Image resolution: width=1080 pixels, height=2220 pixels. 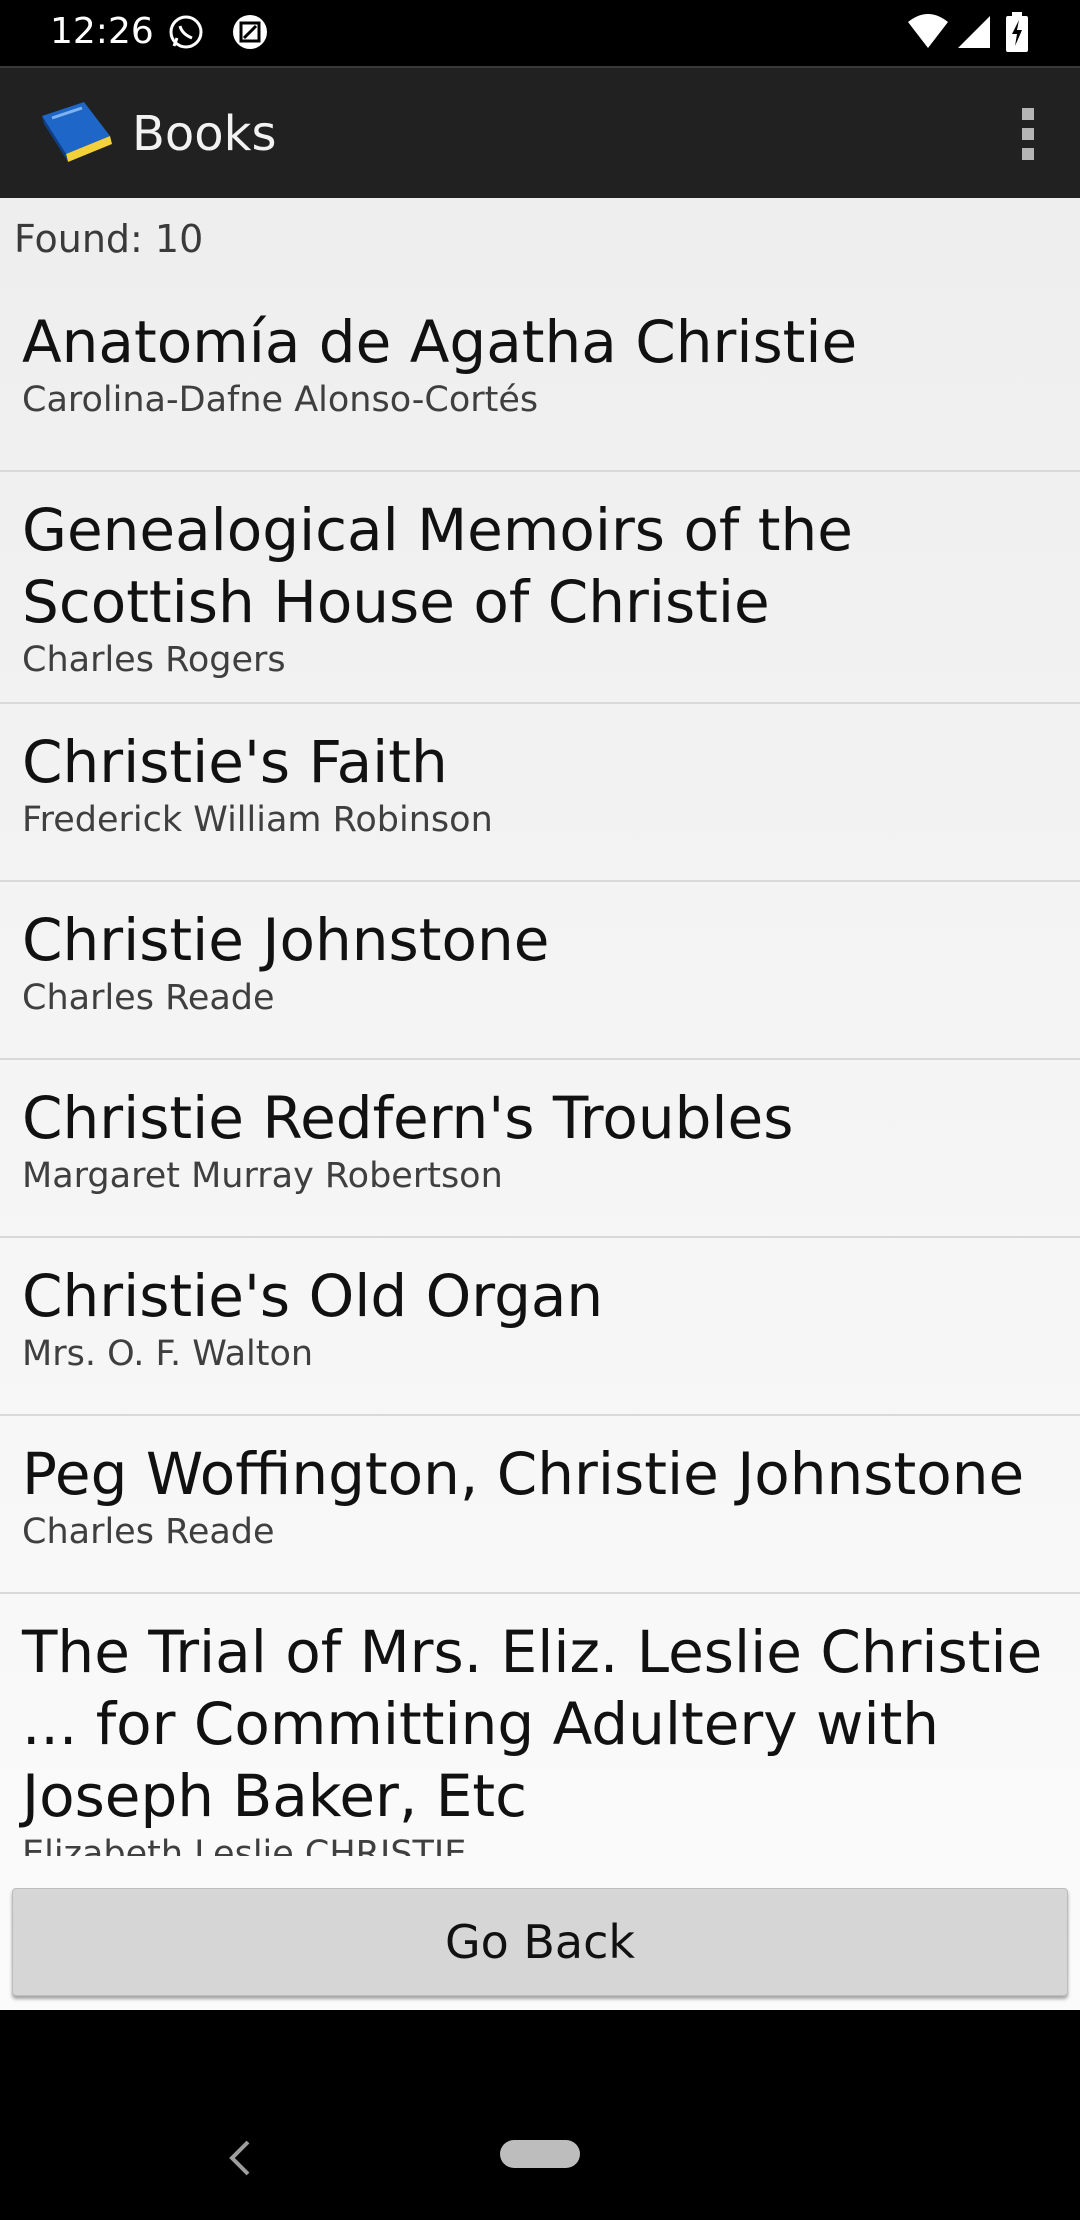 I want to click on book-item: Christie's Old Organ Mrs. O. F. Walton, so click(x=540, y=1327).